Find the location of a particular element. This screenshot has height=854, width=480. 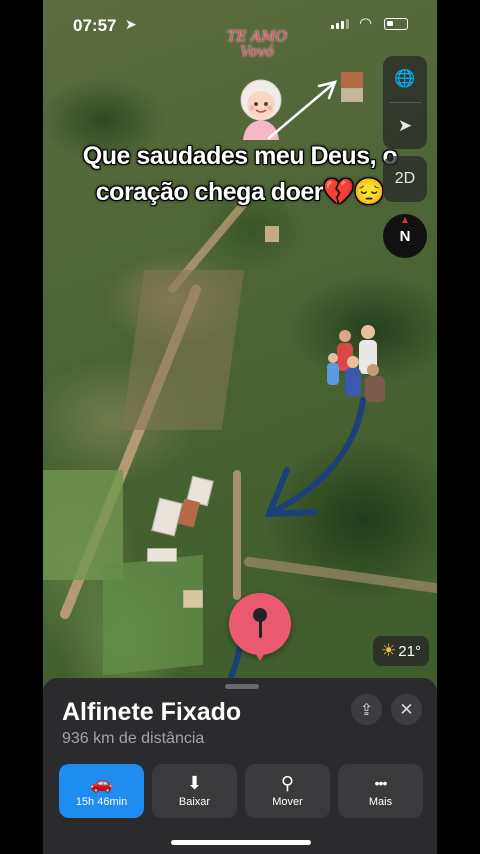

view-mode-control: 2D is located at coordinates (405, 179).